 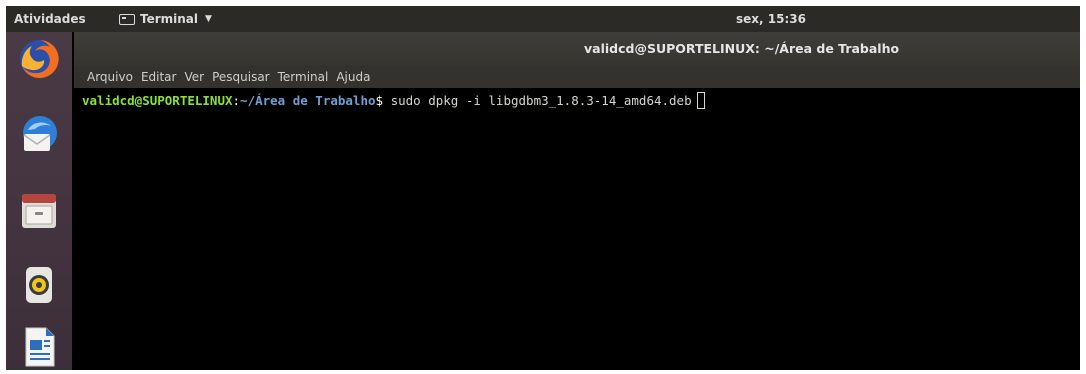 I want to click on menu-terminal: Terminal, so click(x=303, y=77).